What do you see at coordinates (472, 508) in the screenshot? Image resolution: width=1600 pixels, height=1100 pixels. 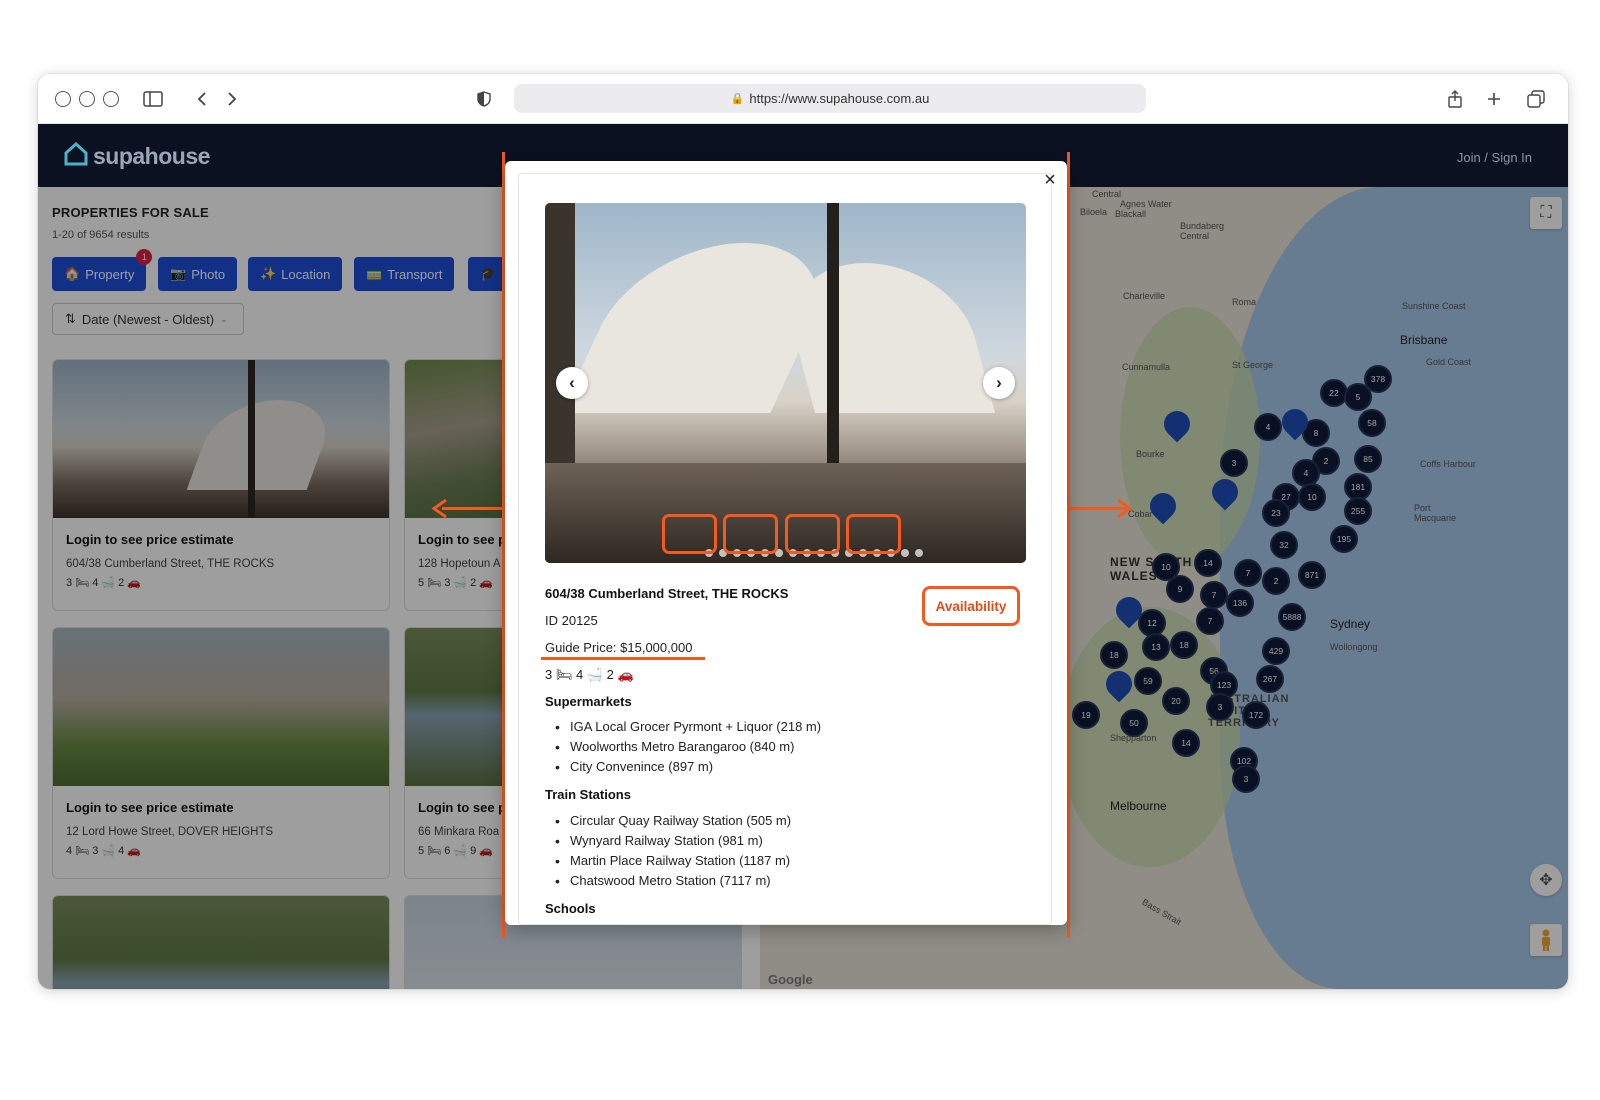 I see `annotation-left-arrow` at bounding box center [472, 508].